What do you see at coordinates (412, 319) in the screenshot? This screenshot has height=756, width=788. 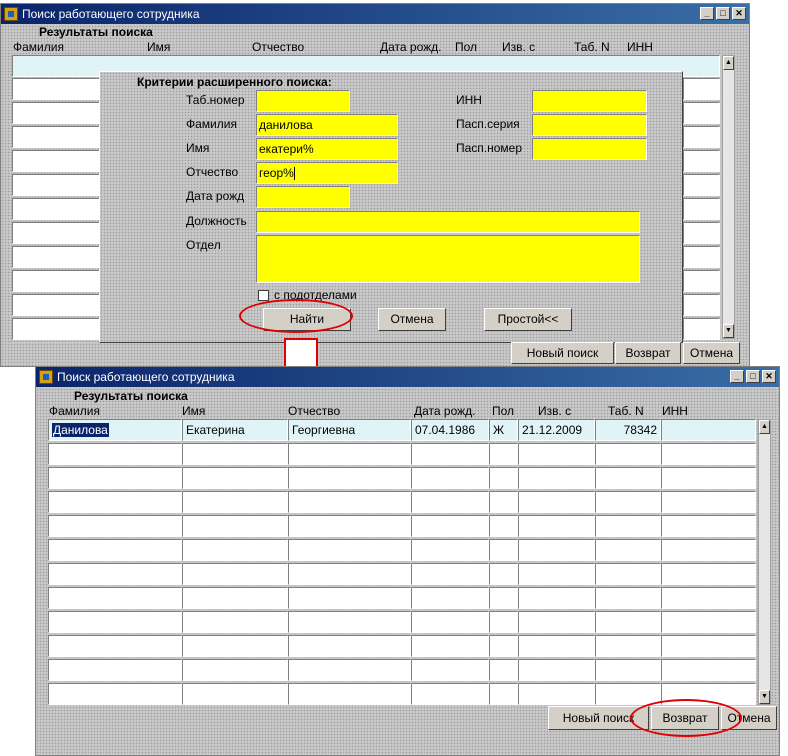 I see `criteria-cancel-button: Отмена` at bounding box center [412, 319].